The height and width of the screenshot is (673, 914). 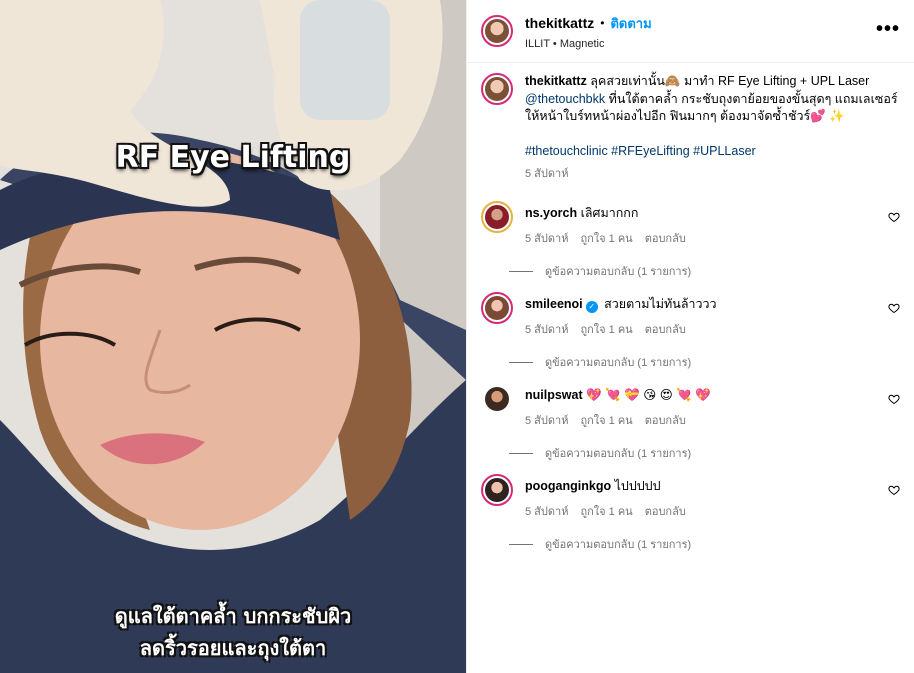 I want to click on caption-time: 5 สัปดาห์, so click(x=712, y=175).